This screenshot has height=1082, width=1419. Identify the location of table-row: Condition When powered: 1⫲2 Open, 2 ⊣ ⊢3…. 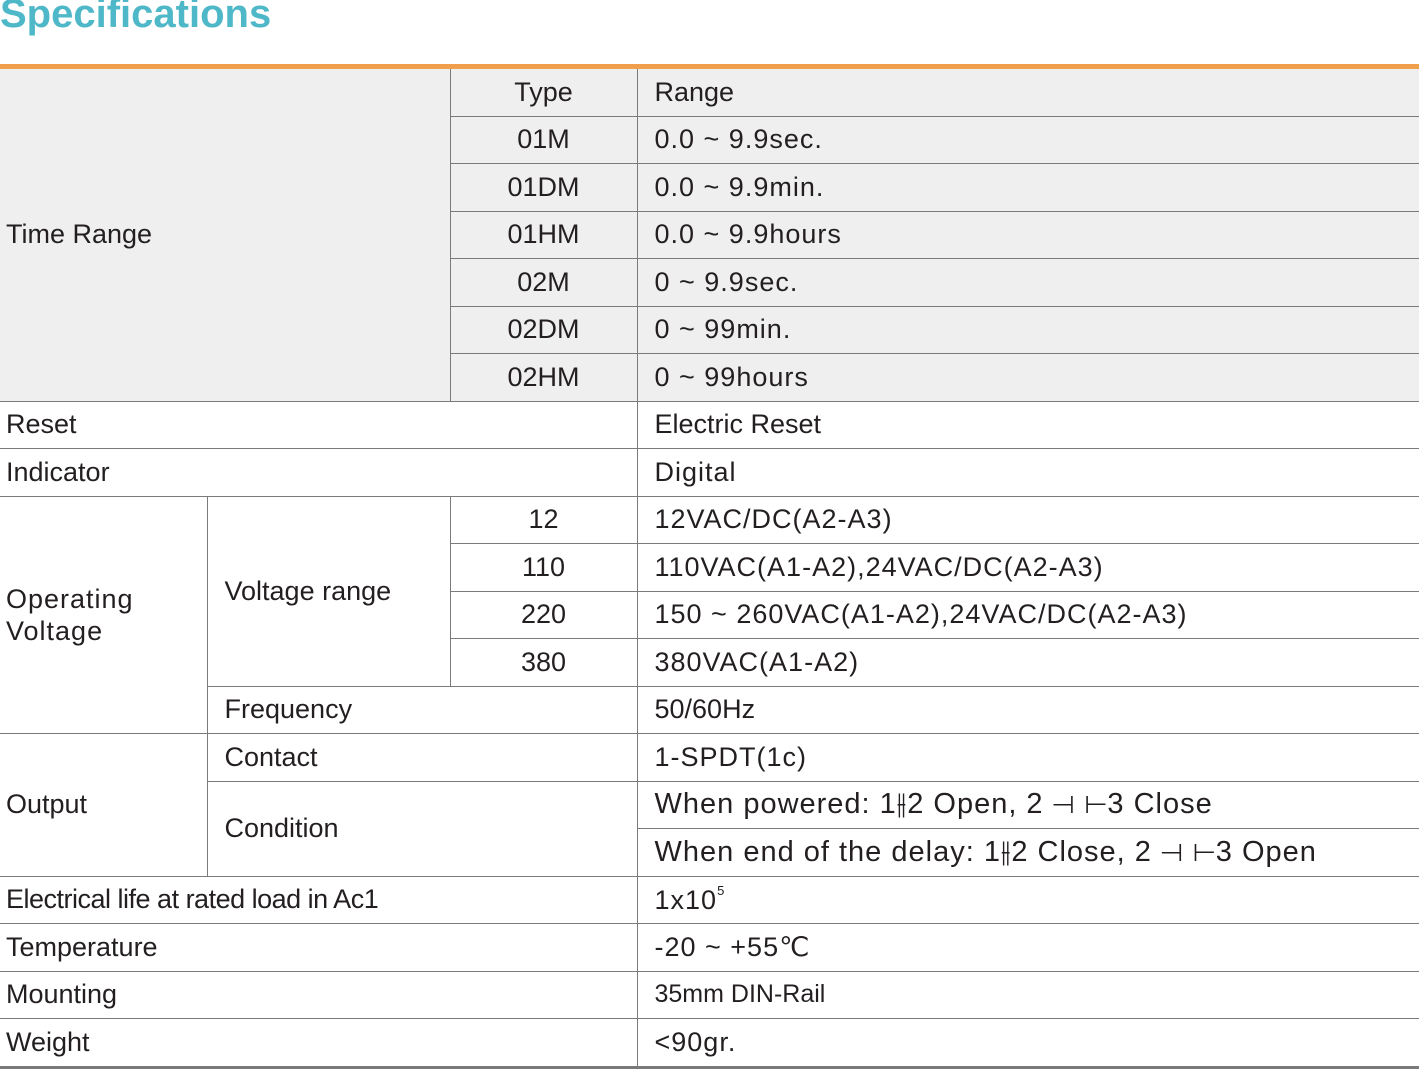
(709, 828).